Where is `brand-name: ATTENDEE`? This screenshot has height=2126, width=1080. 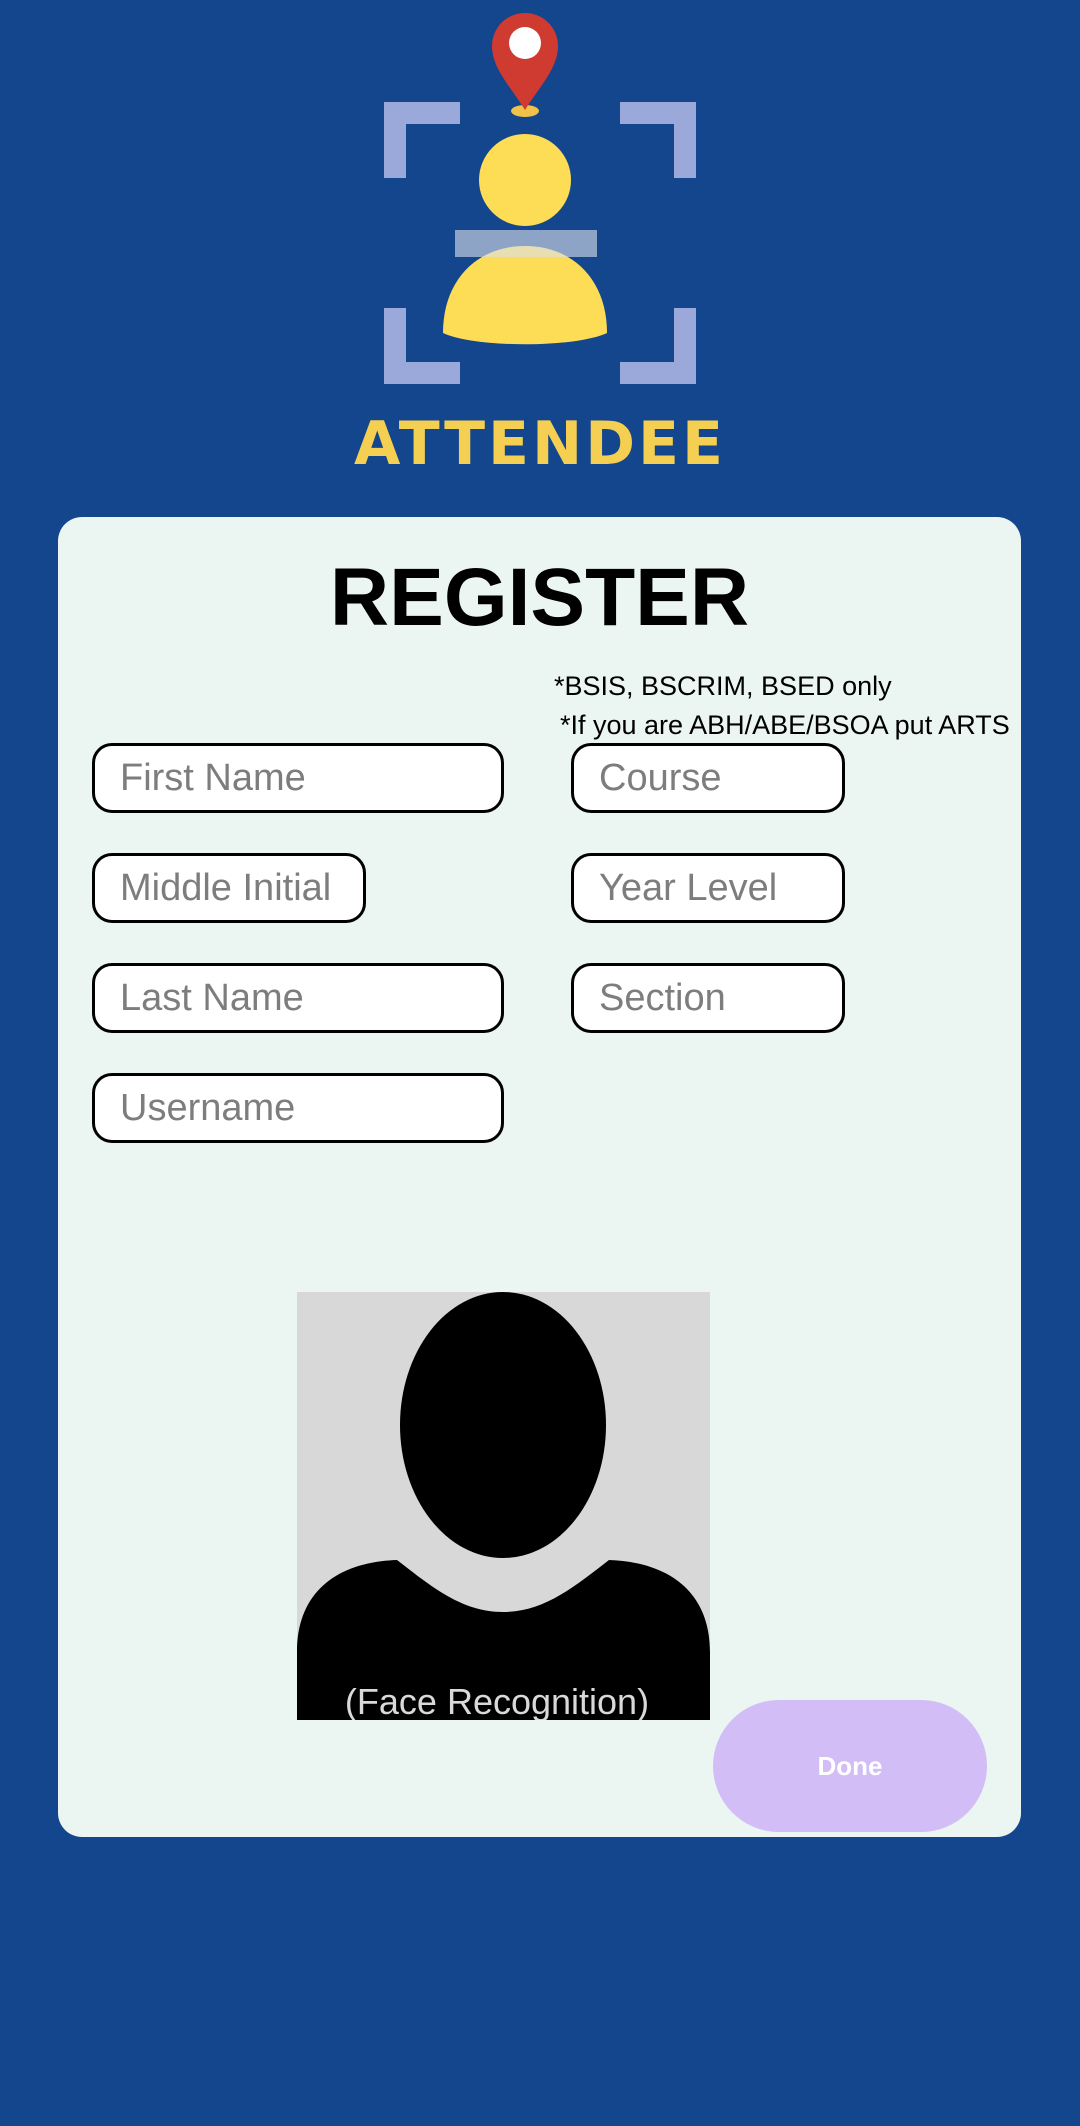 brand-name: ATTENDEE is located at coordinates (540, 444).